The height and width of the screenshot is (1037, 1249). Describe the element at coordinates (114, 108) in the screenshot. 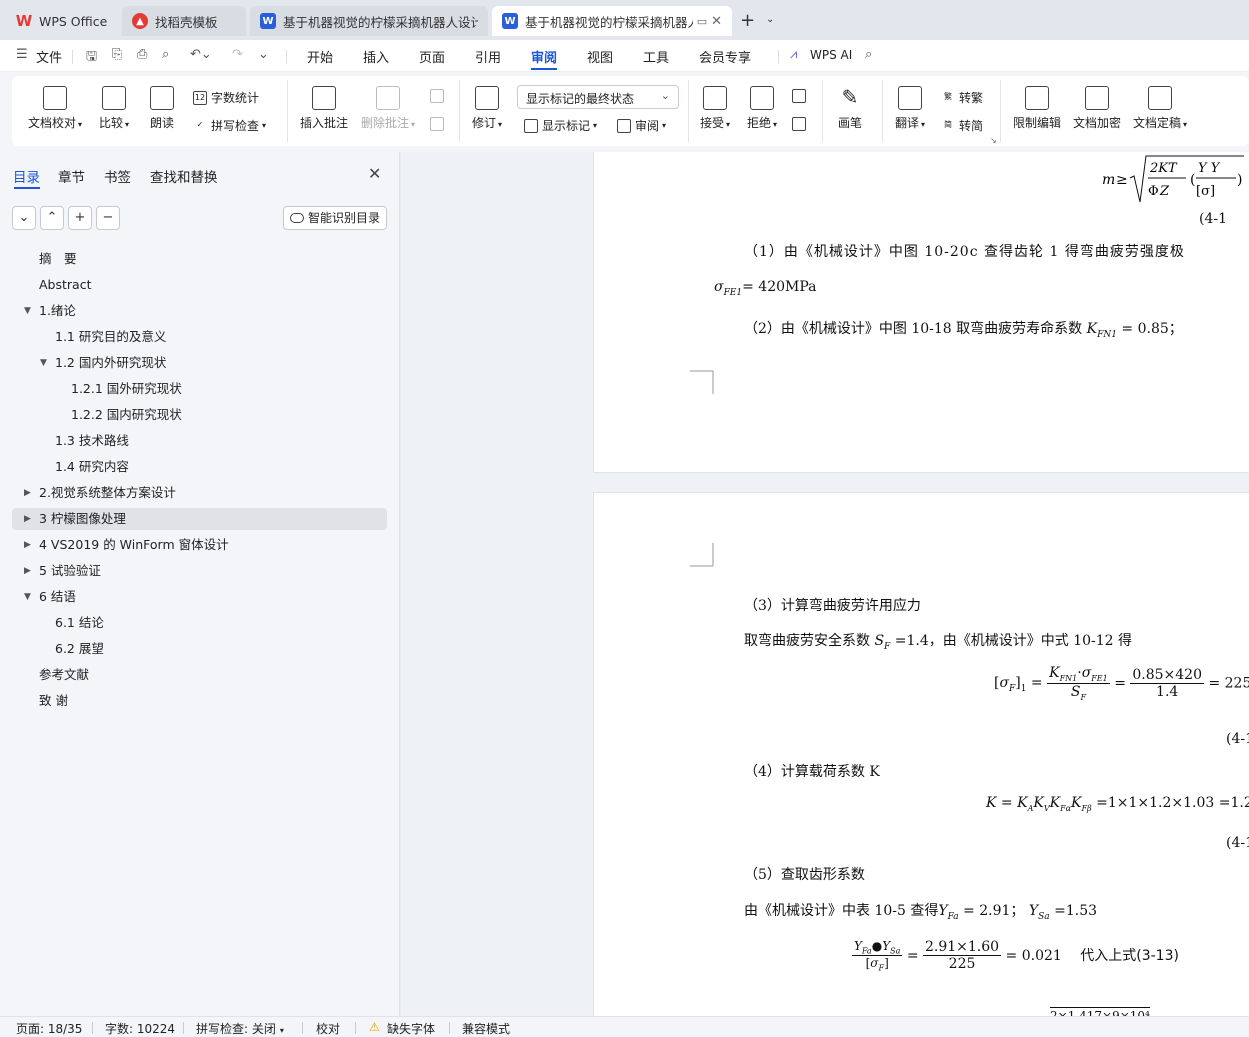

I see `compare-button: 比较 ▾` at that location.